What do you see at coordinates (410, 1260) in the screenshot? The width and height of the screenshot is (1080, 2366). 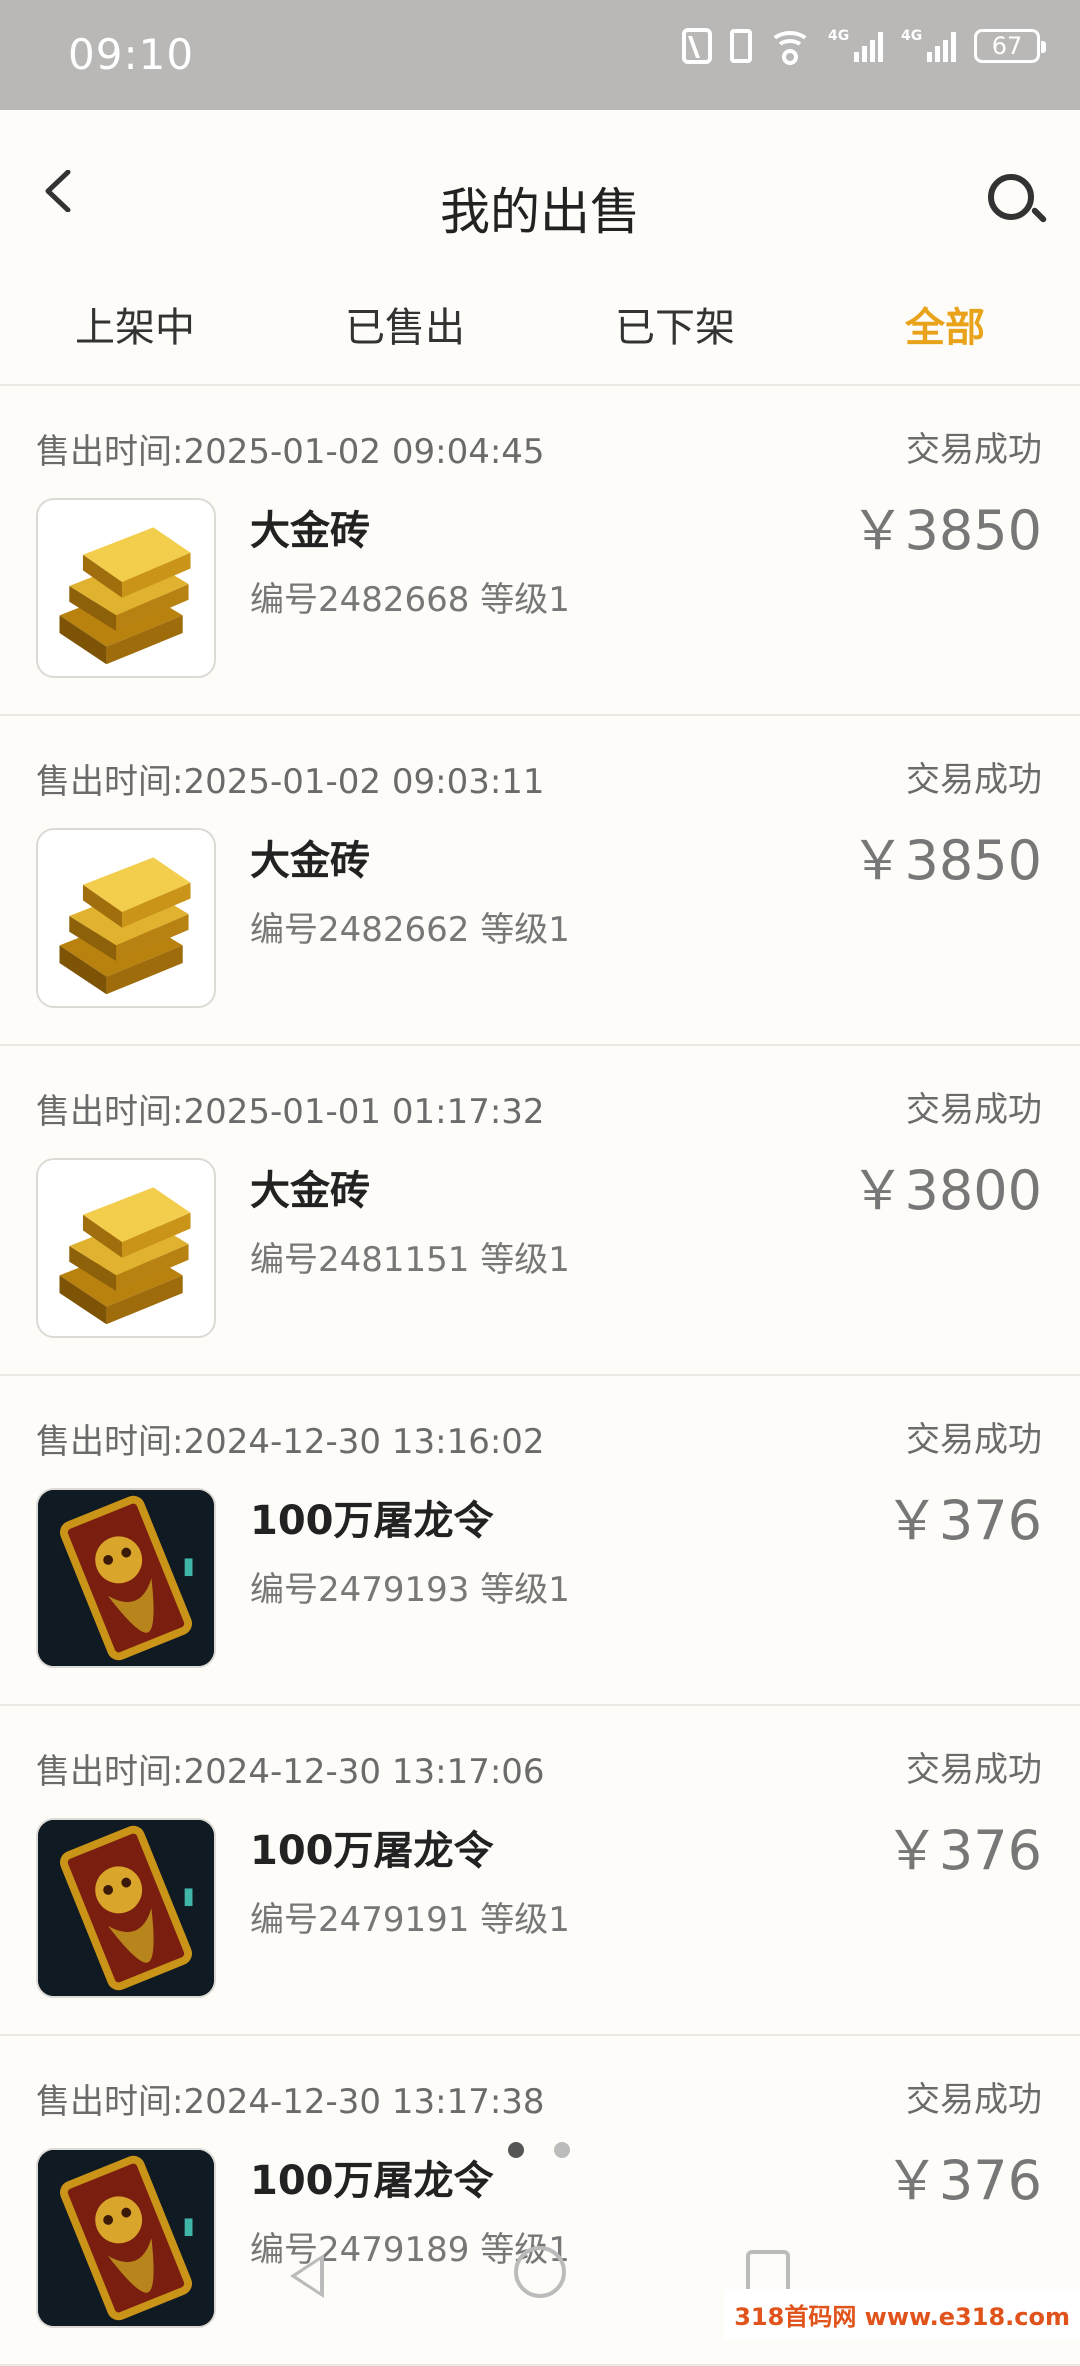 I see `item-meta: 编号2481151 等级1` at bounding box center [410, 1260].